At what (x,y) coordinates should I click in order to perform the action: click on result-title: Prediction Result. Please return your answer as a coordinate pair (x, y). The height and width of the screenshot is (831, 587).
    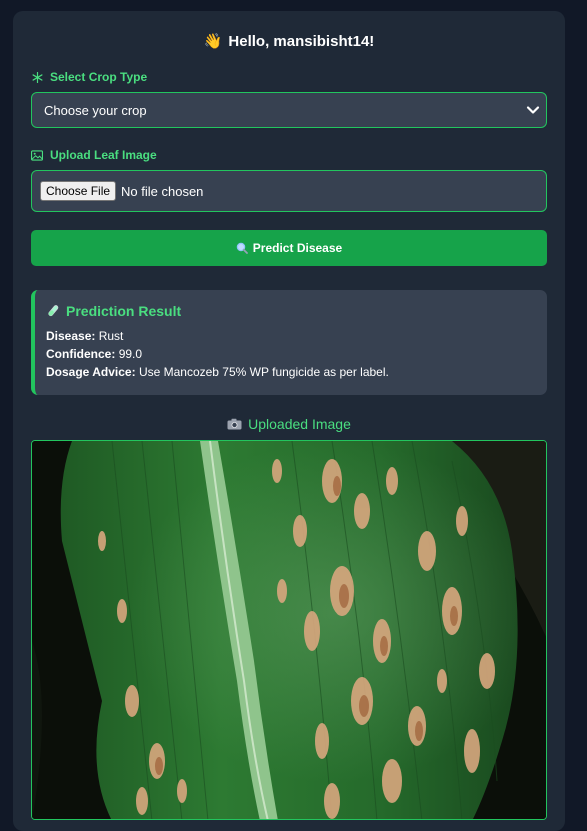
    Looking at the image, I should click on (296, 311).